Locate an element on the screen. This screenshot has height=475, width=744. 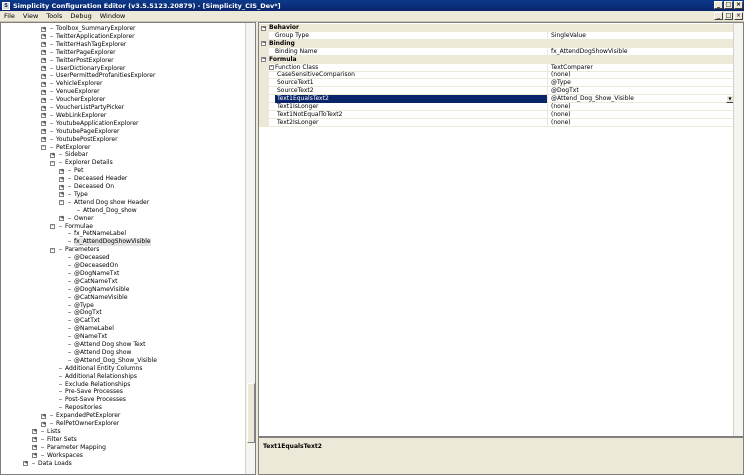
property-row: SourceText2 @DogTxt is located at coordinates (501, 91).